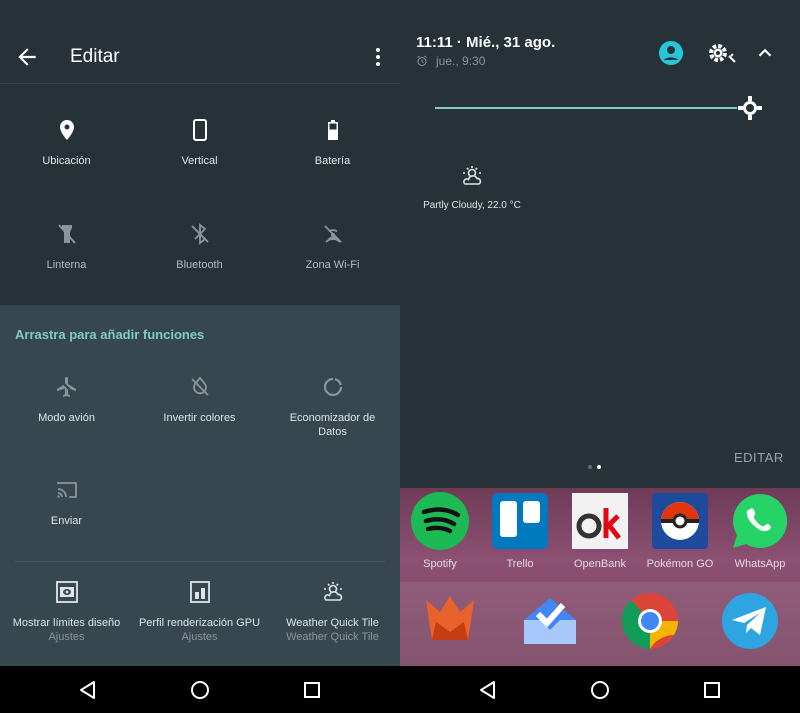  I want to click on drag-to-add-title: Arrastra para añadir funciones, so click(110, 334).